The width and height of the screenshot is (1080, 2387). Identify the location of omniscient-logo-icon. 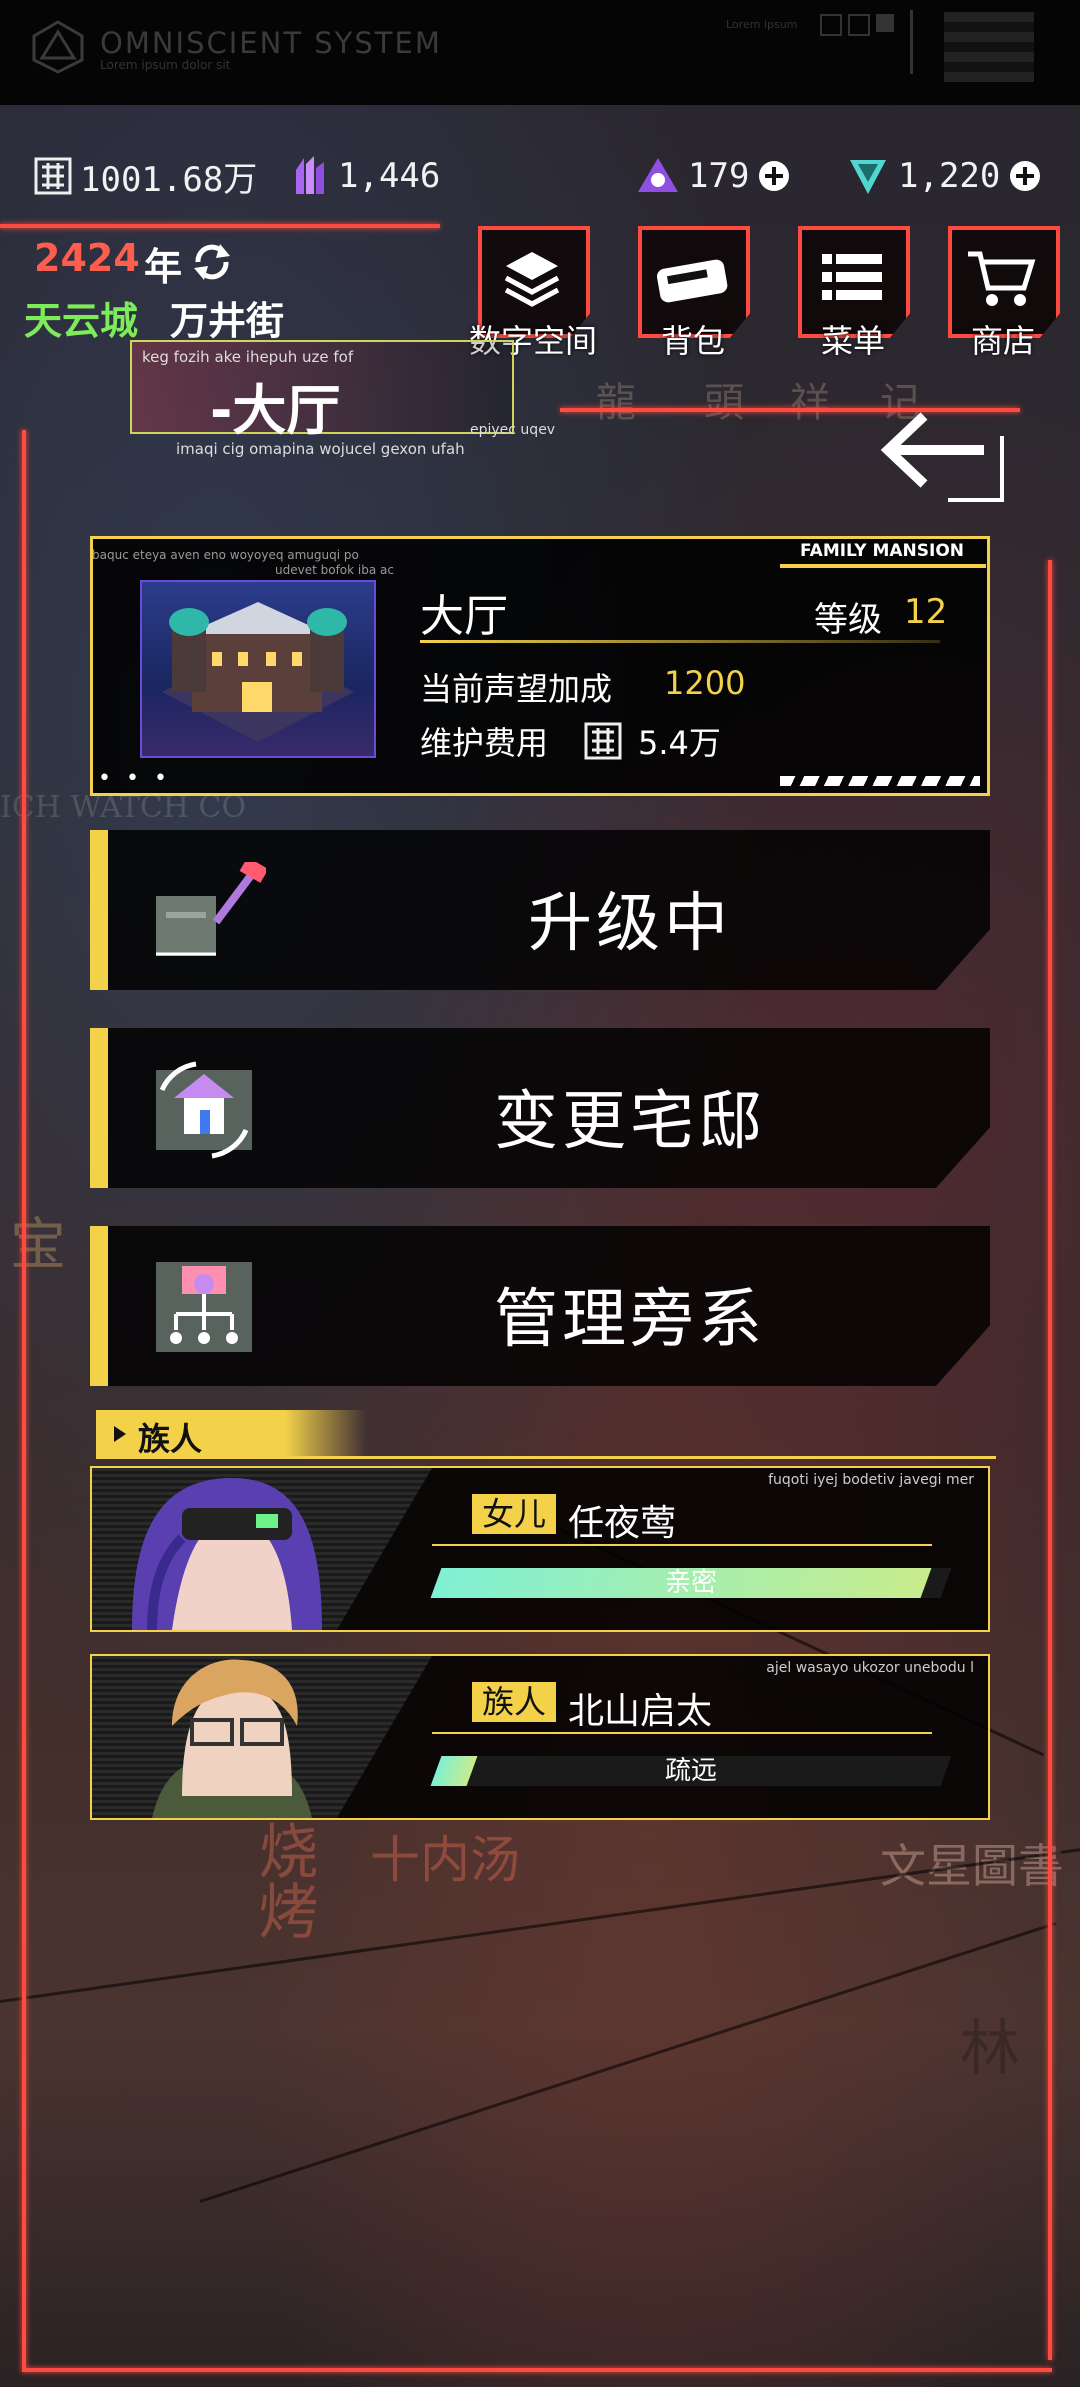
(58, 47).